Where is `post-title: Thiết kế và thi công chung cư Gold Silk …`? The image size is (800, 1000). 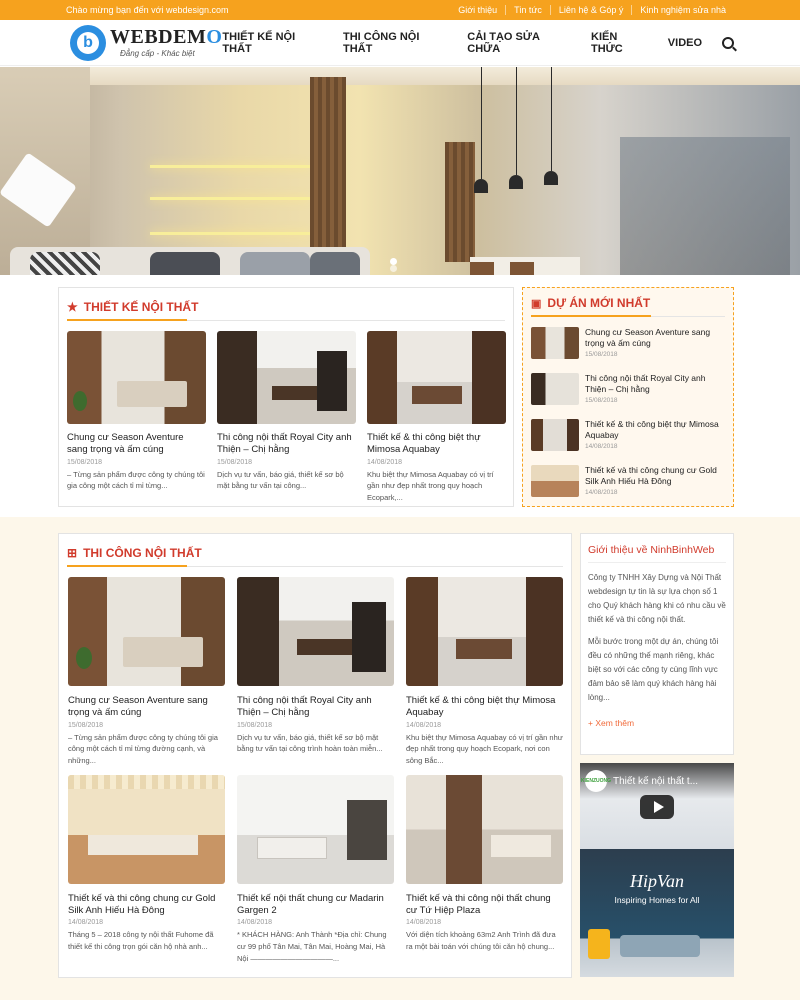 post-title: Thiết kế và thi công chung cư Gold Silk … is located at coordinates (146, 905).